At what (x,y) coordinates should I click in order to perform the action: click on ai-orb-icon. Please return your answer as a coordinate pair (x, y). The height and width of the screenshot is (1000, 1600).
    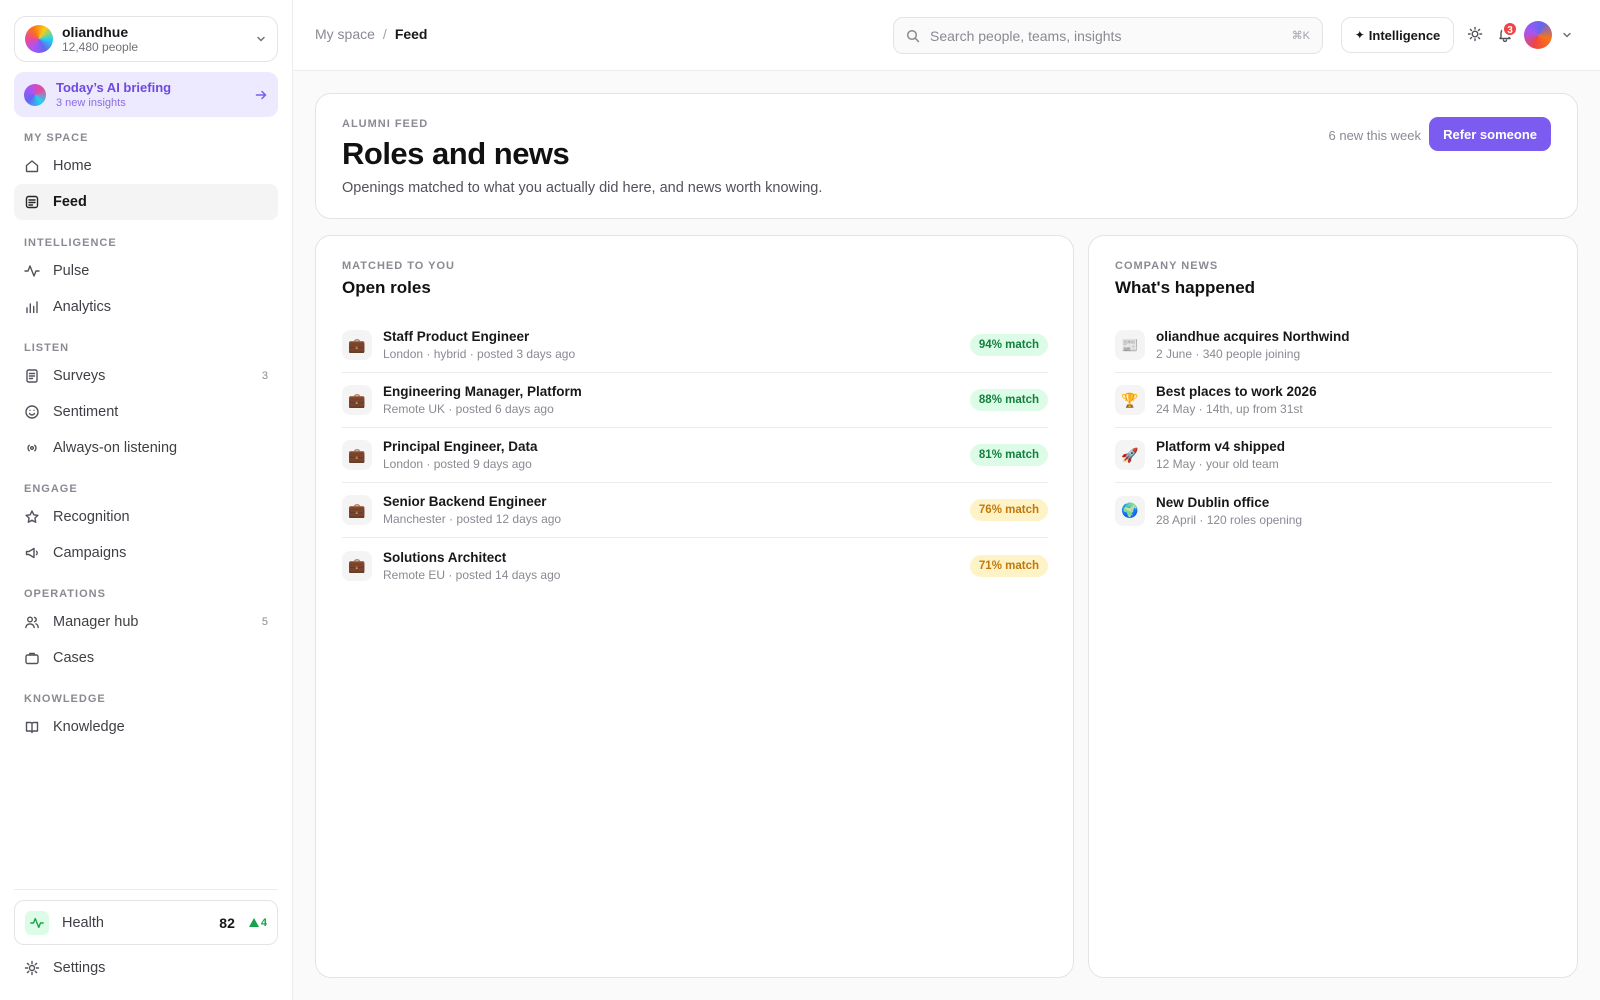
    Looking at the image, I should click on (35, 94).